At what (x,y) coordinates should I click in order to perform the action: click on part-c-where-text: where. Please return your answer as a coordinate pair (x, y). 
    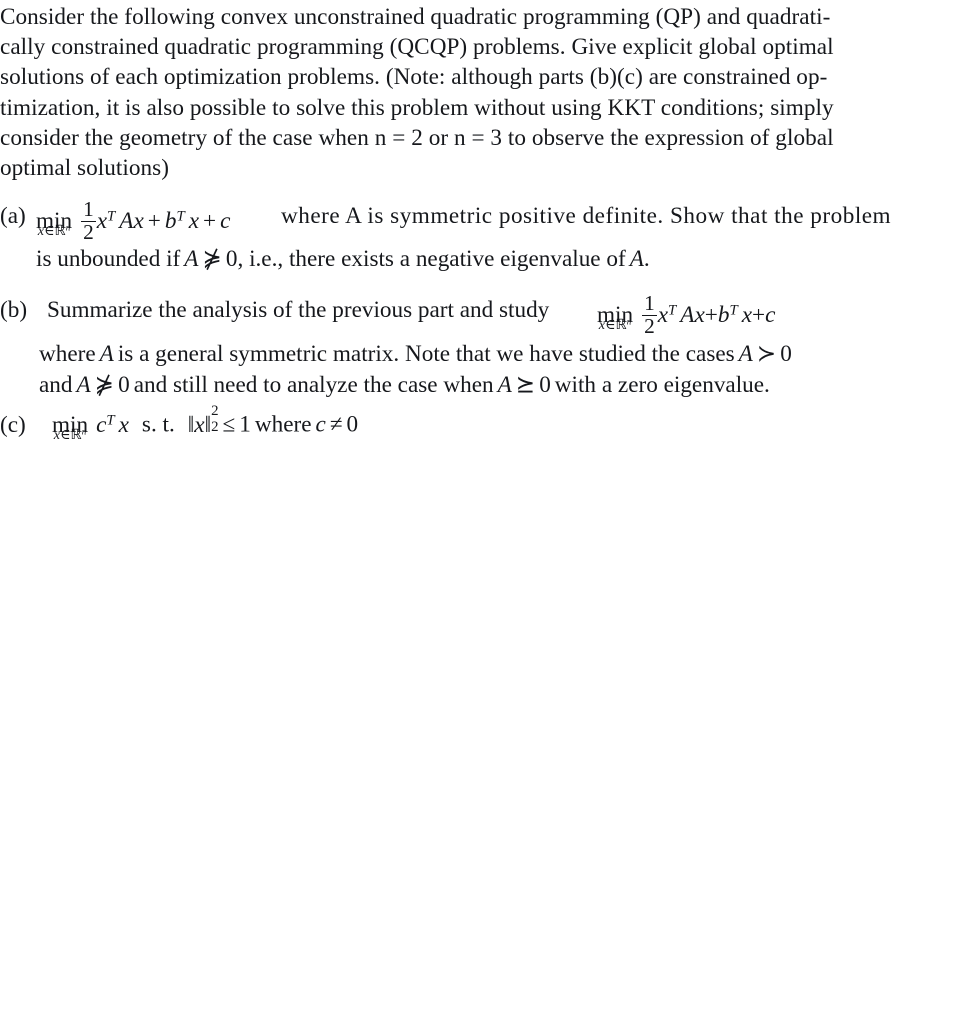
    Looking at the image, I should click on (283, 424).